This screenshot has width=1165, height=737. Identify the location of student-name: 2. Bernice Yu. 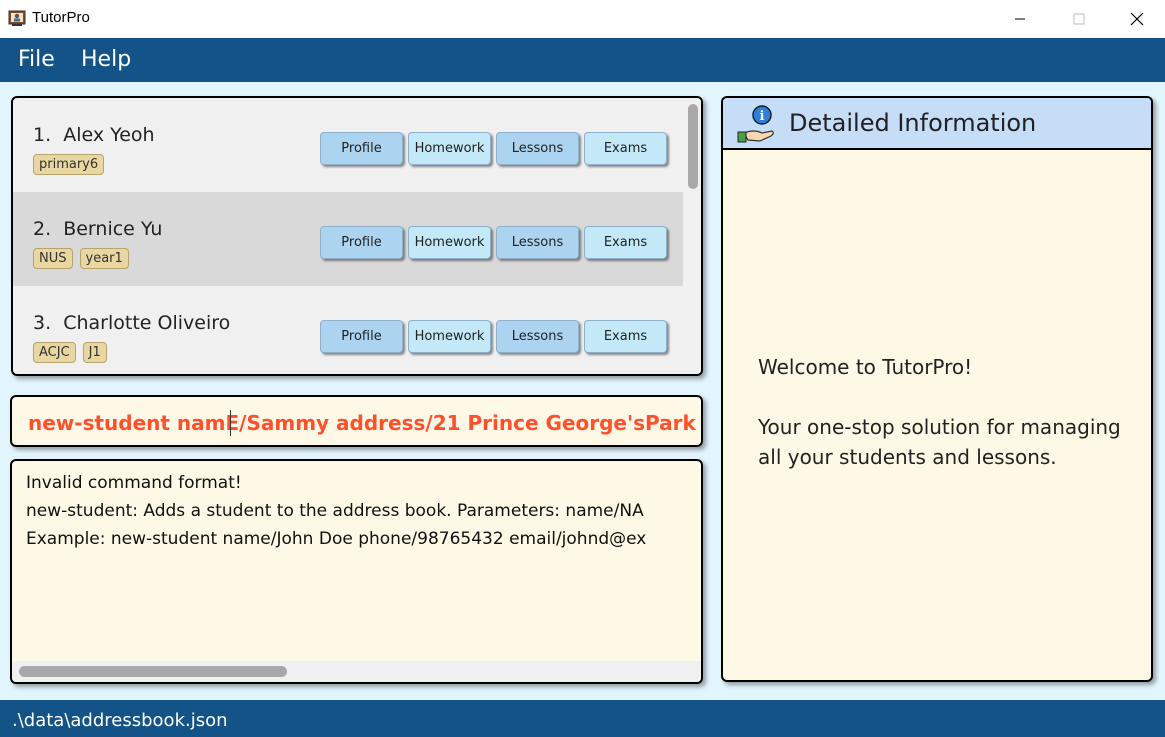
(98, 229).